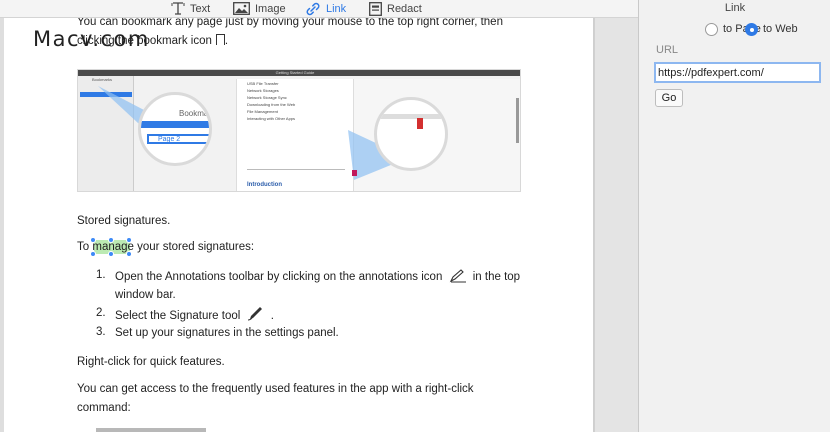 This screenshot has width=830, height=432. I want to click on edit-toolbar: Text Image Link Redact, so click(319, 9).